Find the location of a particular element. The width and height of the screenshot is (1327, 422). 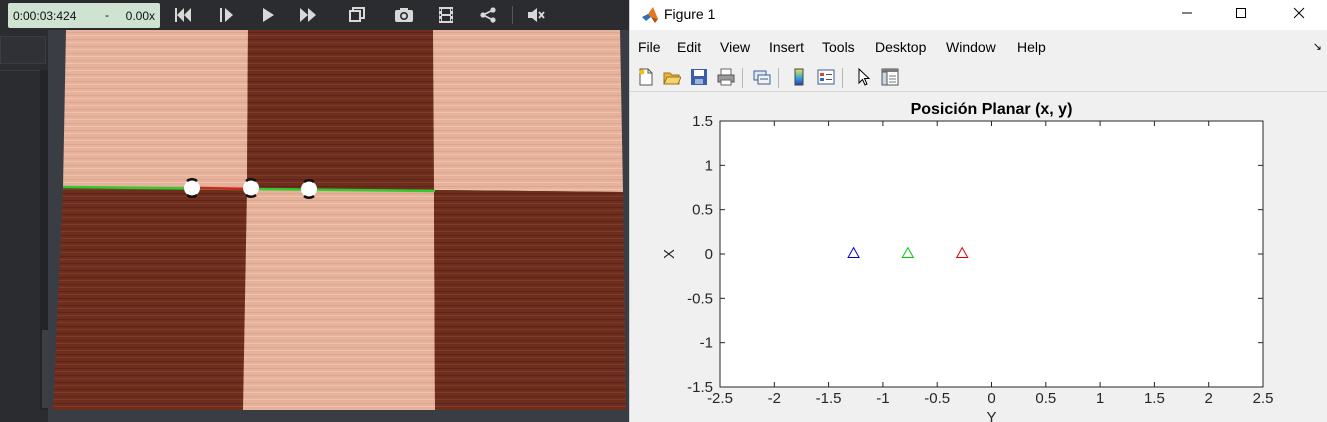

menu-edit: Edit is located at coordinates (689, 47).